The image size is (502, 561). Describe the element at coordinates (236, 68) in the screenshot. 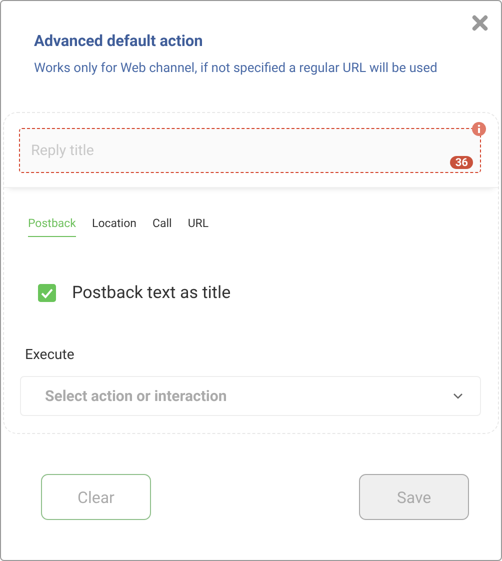

I see `dialog-subtitle: Works only for Web channel, if not specified a regular URL will be used` at that location.